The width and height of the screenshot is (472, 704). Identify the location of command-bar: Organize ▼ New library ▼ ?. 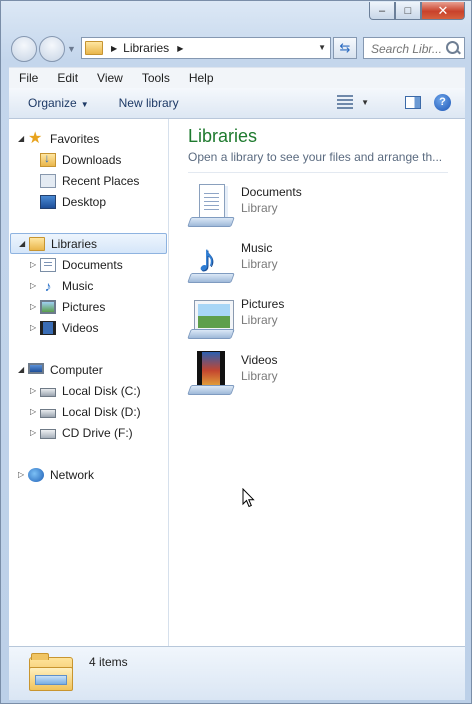
(237, 103).